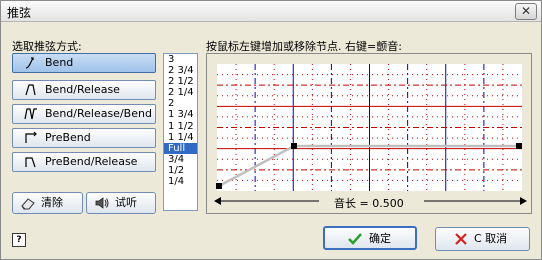 This screenshot has width=542, height=260. I want to click on bend-release-icon, so click(30, 90).